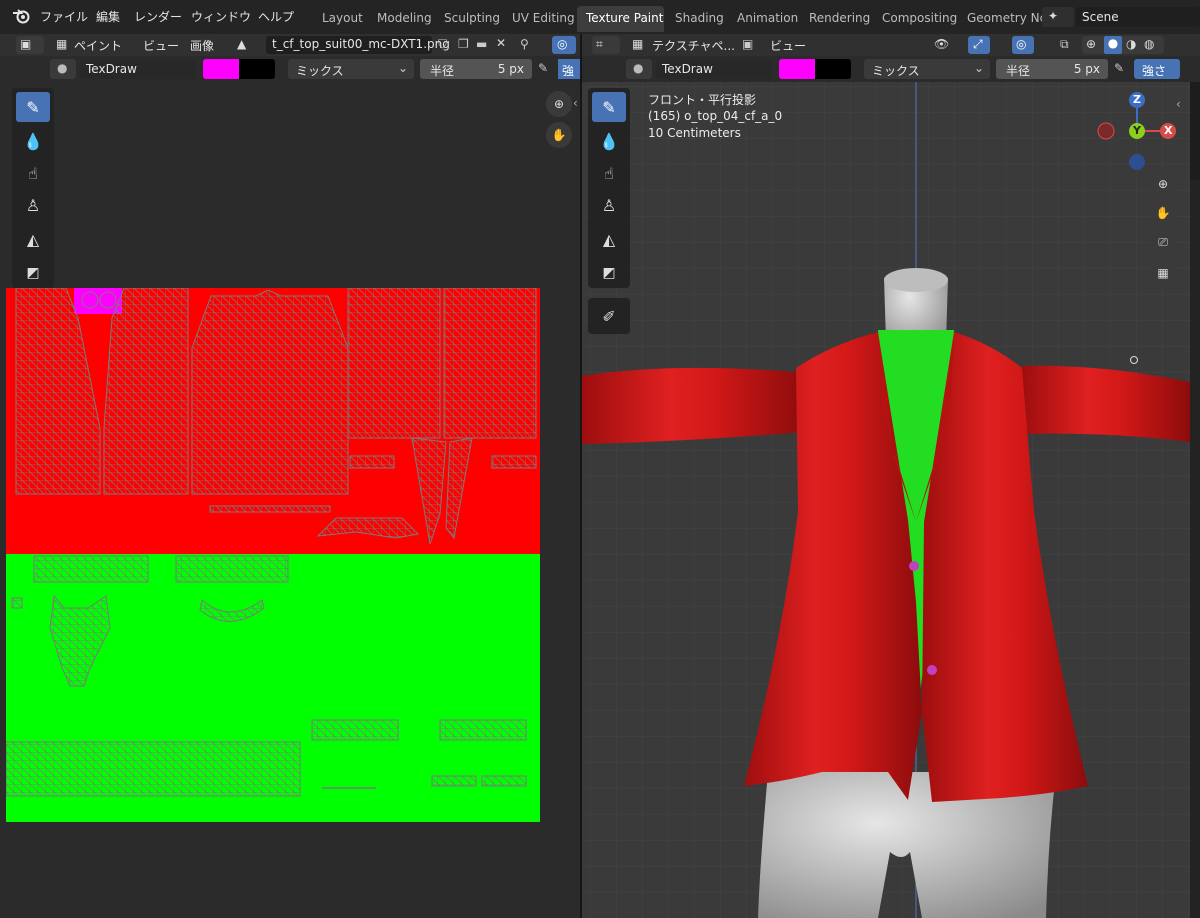  Describe the element at coordinates (1006, 18) in the screenshot. I see `tab-geometry-nodes: Geometry Nc` at that location.